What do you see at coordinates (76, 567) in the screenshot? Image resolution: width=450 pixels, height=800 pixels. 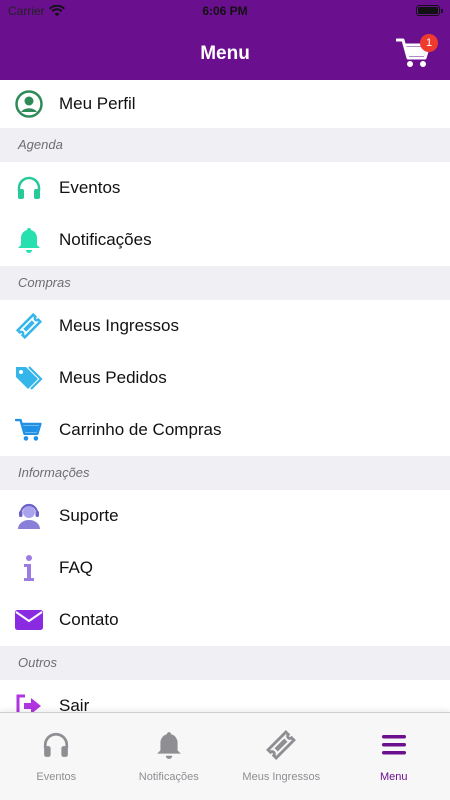 I see `menu-item-label: FAQ` at bounding box center [76, 567].